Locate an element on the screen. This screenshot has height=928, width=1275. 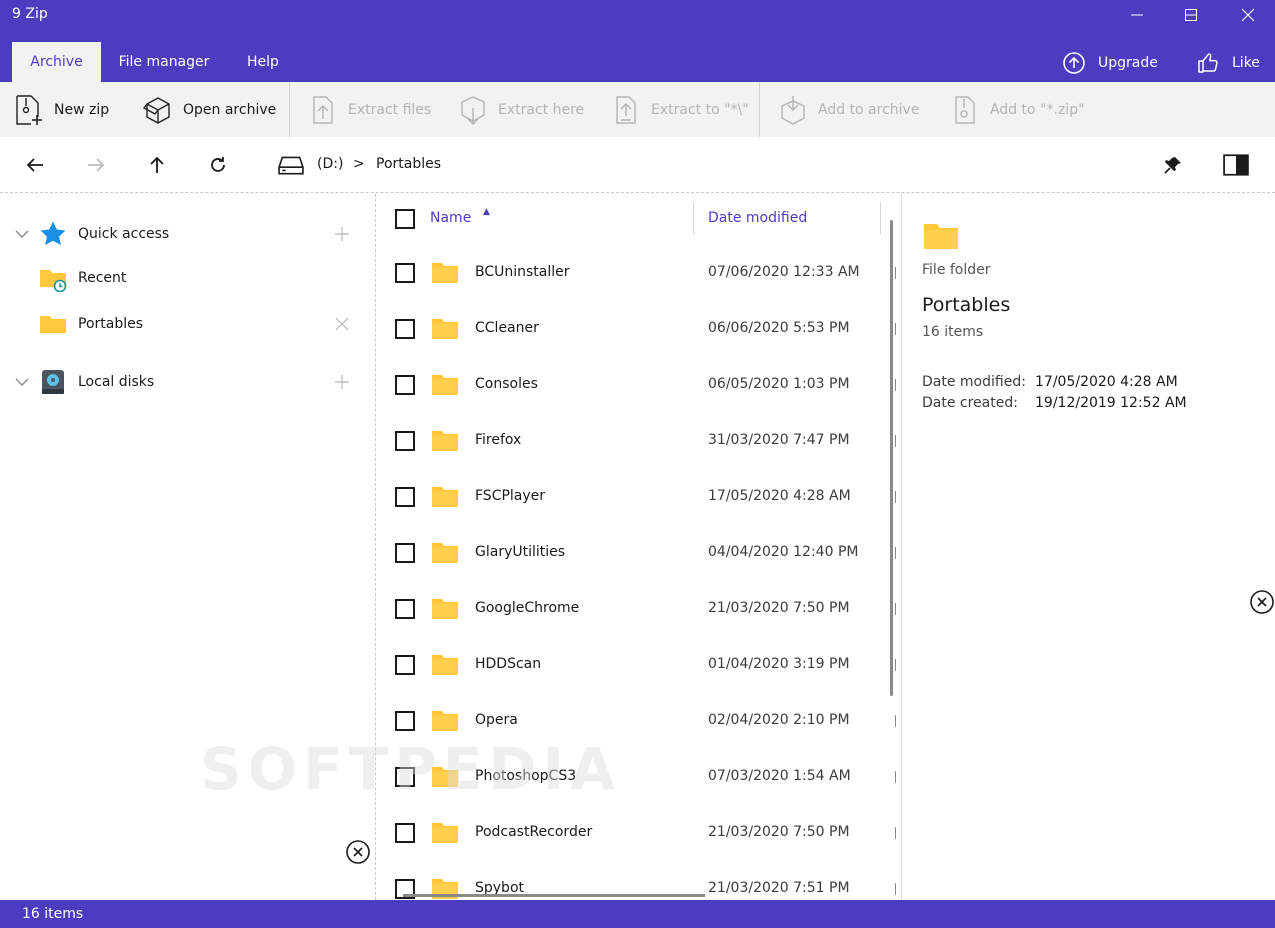
column-header-name: Name is located at coordinates (450, 218).